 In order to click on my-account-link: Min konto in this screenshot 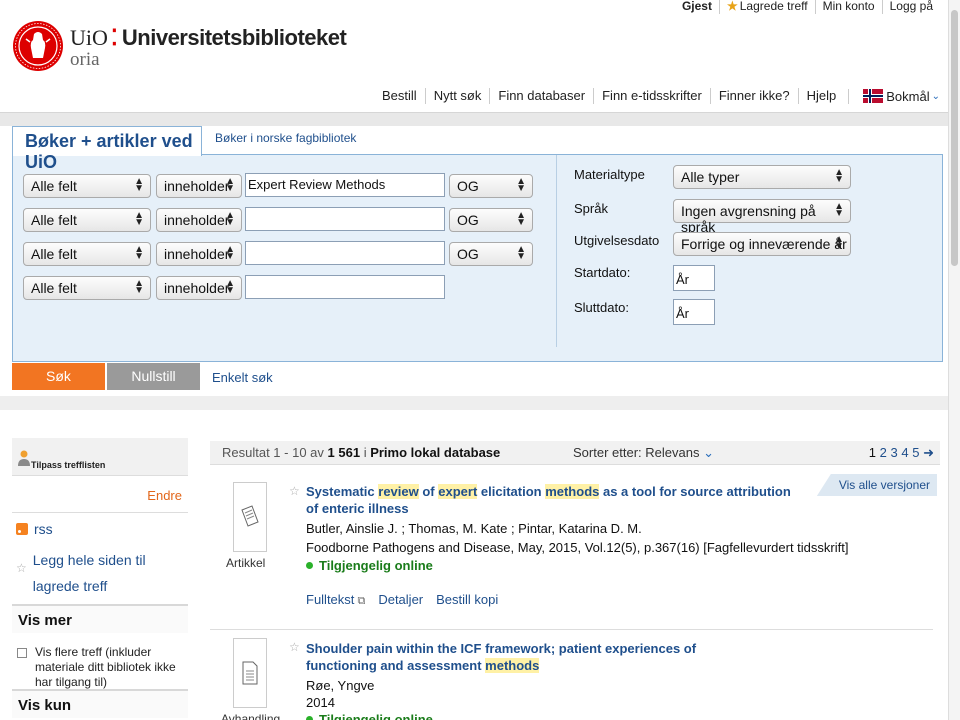, I will do `click(848, 7)`.